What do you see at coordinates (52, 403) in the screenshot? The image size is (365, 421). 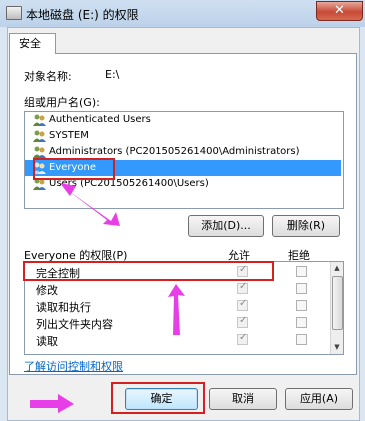 I see `arrow-icon-ok` at bounding box center [52, 403].